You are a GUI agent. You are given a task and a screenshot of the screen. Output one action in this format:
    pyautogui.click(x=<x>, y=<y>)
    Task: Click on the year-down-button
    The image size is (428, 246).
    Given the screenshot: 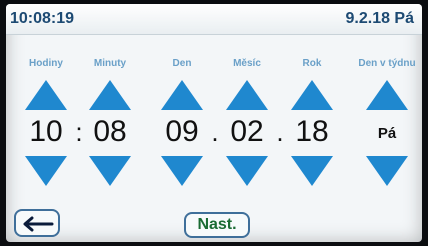 What is the action you would take?
    pyautogui.click(x=312, y=171)
    